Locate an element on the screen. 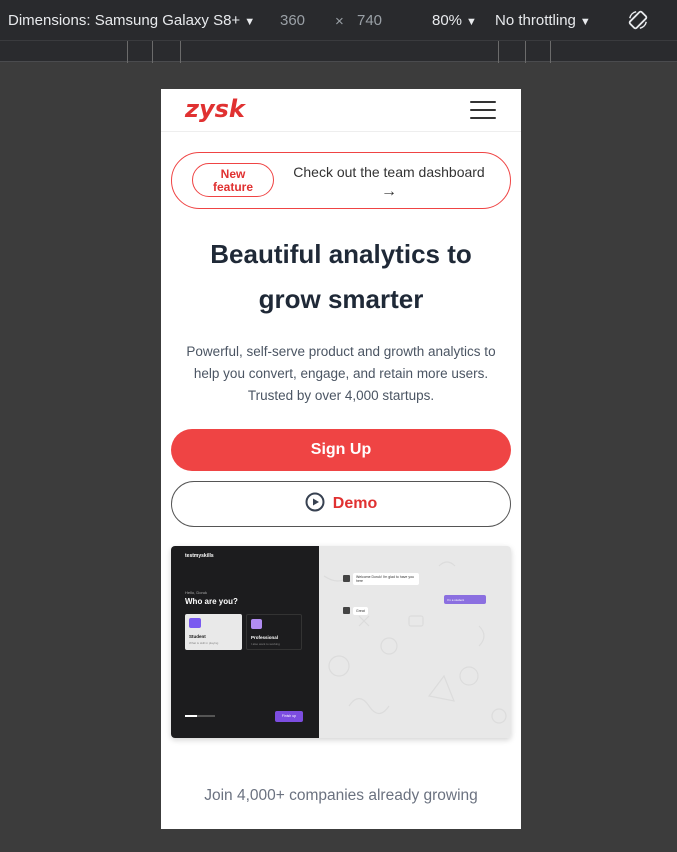 Image resolution: width=677 pixels, height=852 pixels. media-query-bar is located at coordinates (338, 51).